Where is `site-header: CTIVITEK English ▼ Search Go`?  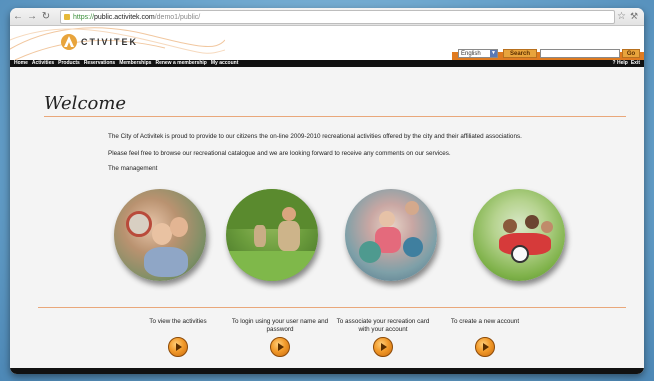 site-header: CTIVITEK English ▼ Search Go is located at coordinates (327, 43).